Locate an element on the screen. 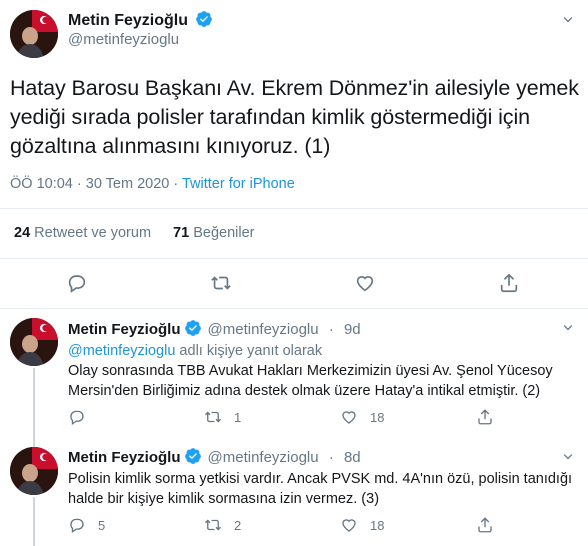 The width and height of the screenshot is (588, 546). like-stat: 71 Beğeniler is located at coordinates (213, 233).